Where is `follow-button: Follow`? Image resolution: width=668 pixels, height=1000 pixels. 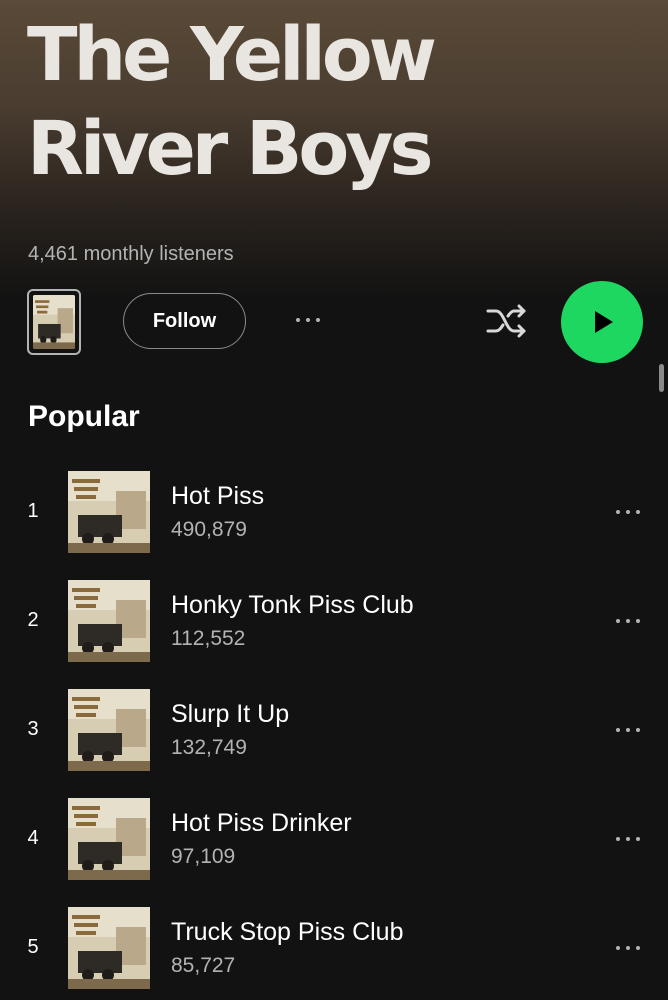
follow-button: Follow is located at coordinates (184, 321).